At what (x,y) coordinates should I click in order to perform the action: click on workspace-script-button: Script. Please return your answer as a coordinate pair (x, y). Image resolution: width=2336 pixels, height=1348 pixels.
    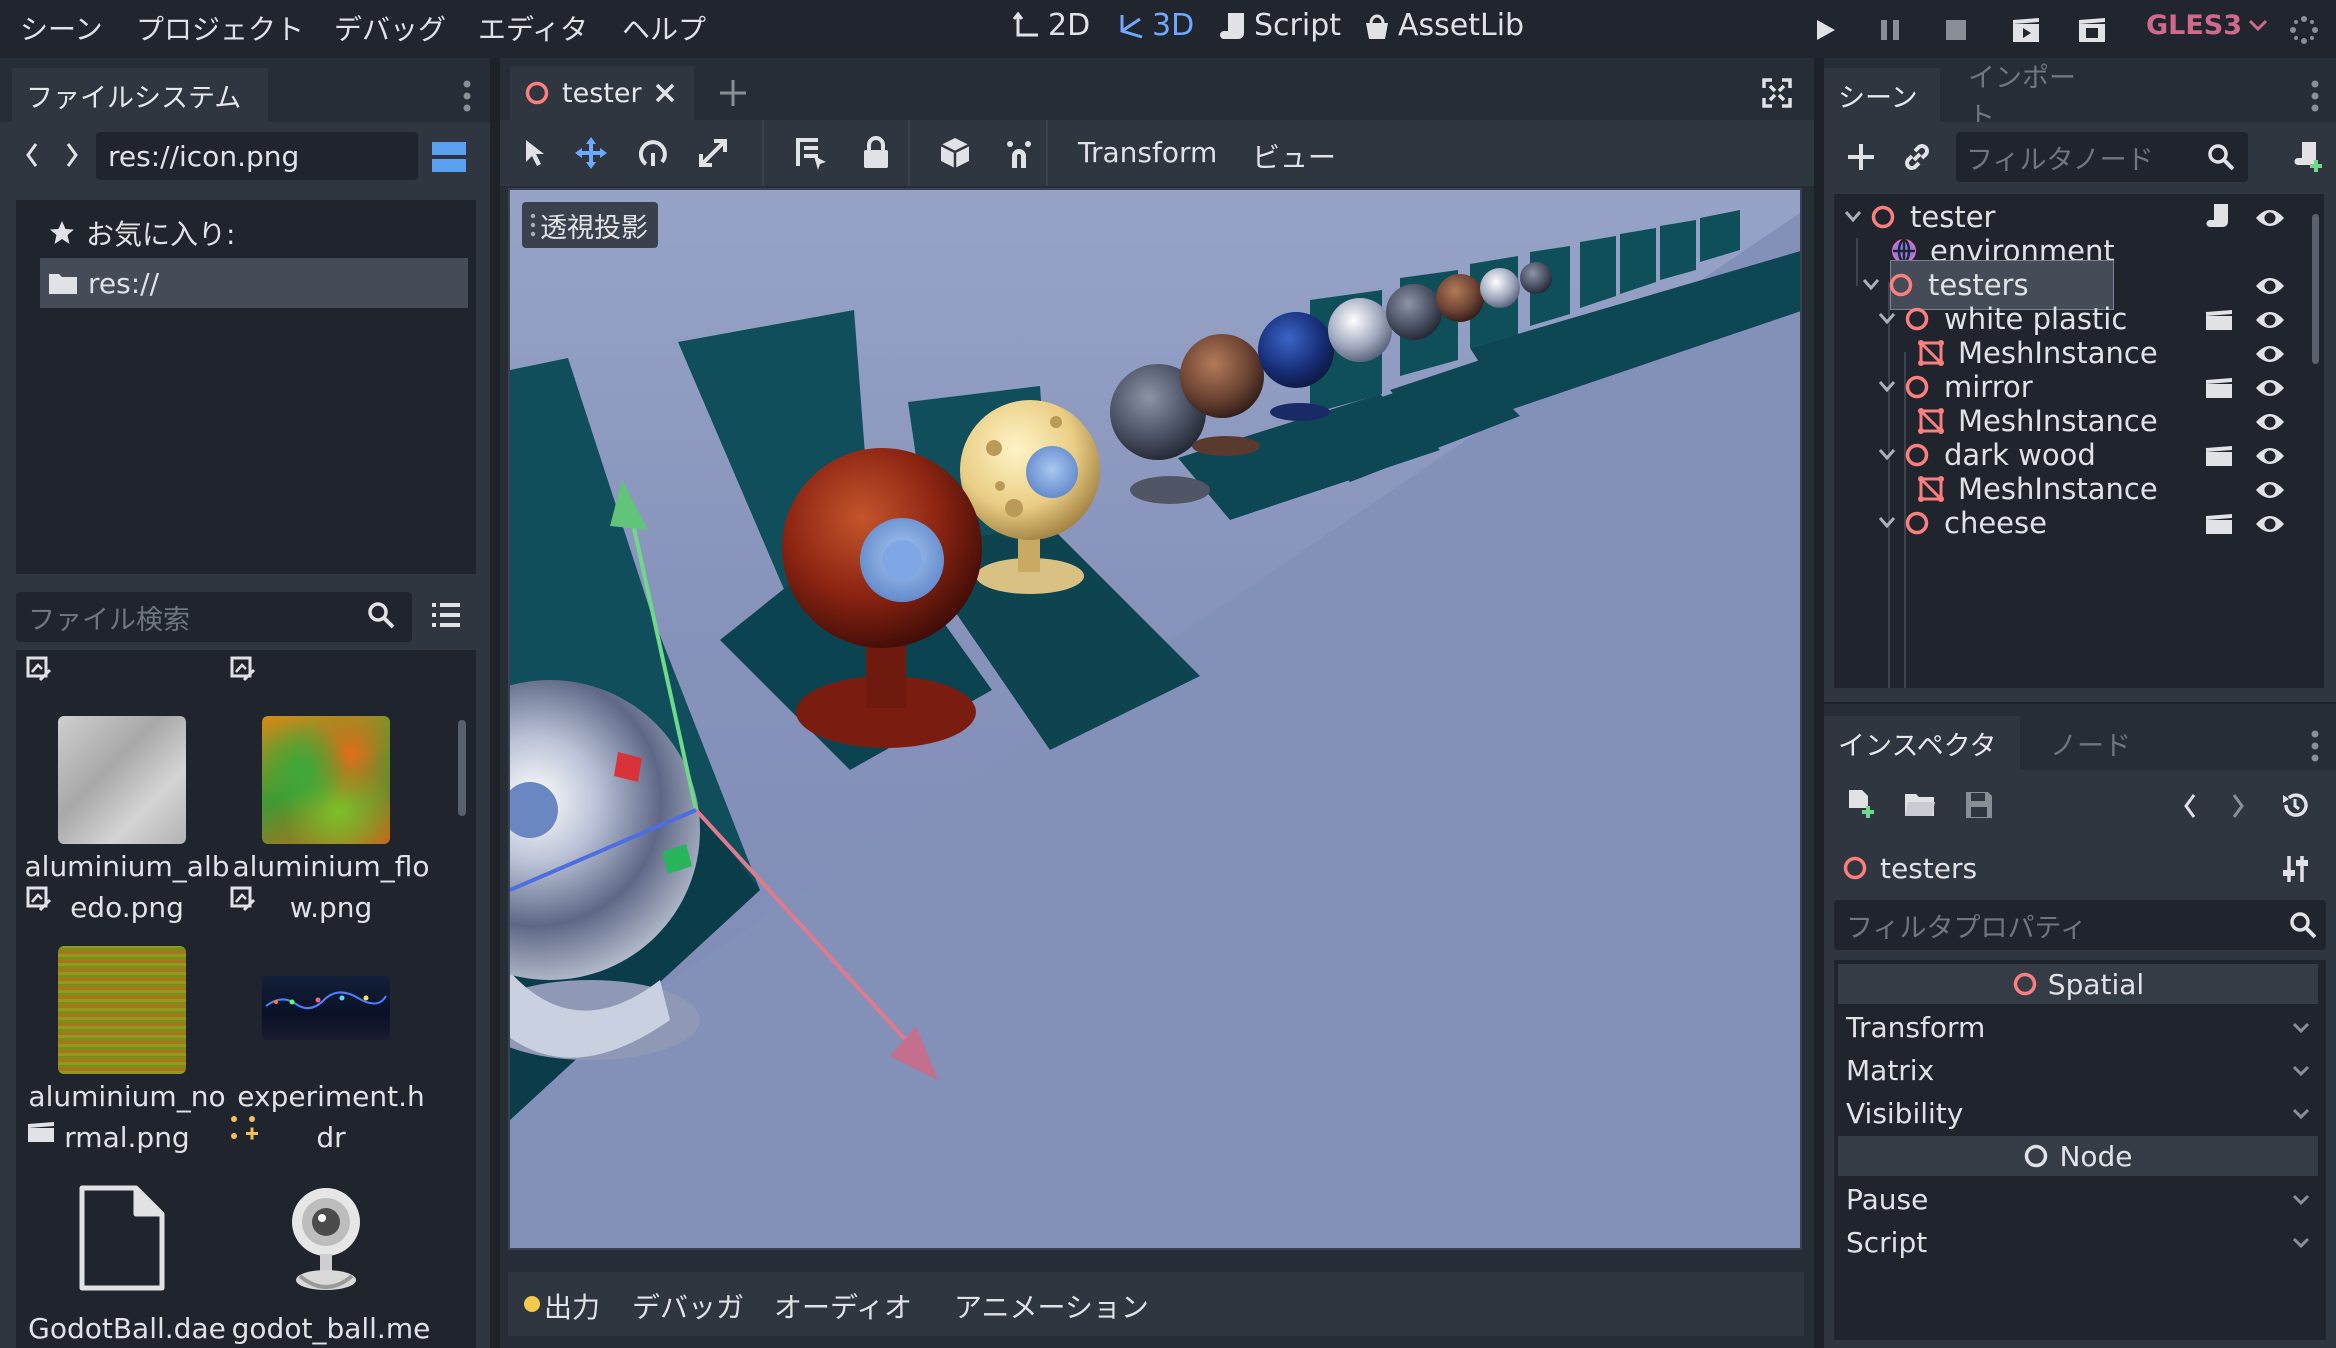
    Looking at the image, I should click on (1280, 25).